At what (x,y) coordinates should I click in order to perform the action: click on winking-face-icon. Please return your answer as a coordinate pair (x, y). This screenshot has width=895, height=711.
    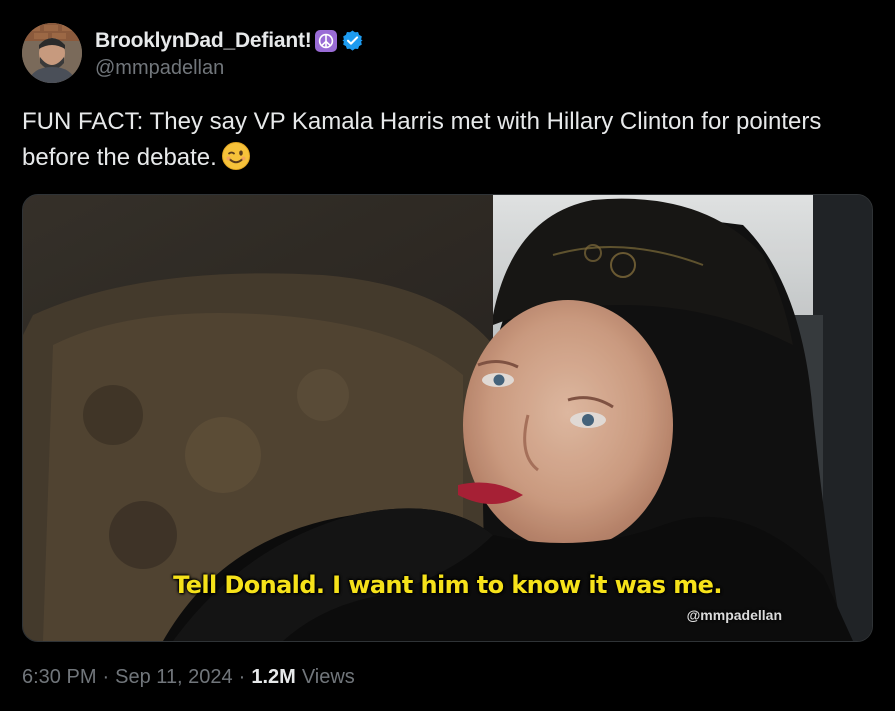
    Looking at the image, I should click on (236, 156).